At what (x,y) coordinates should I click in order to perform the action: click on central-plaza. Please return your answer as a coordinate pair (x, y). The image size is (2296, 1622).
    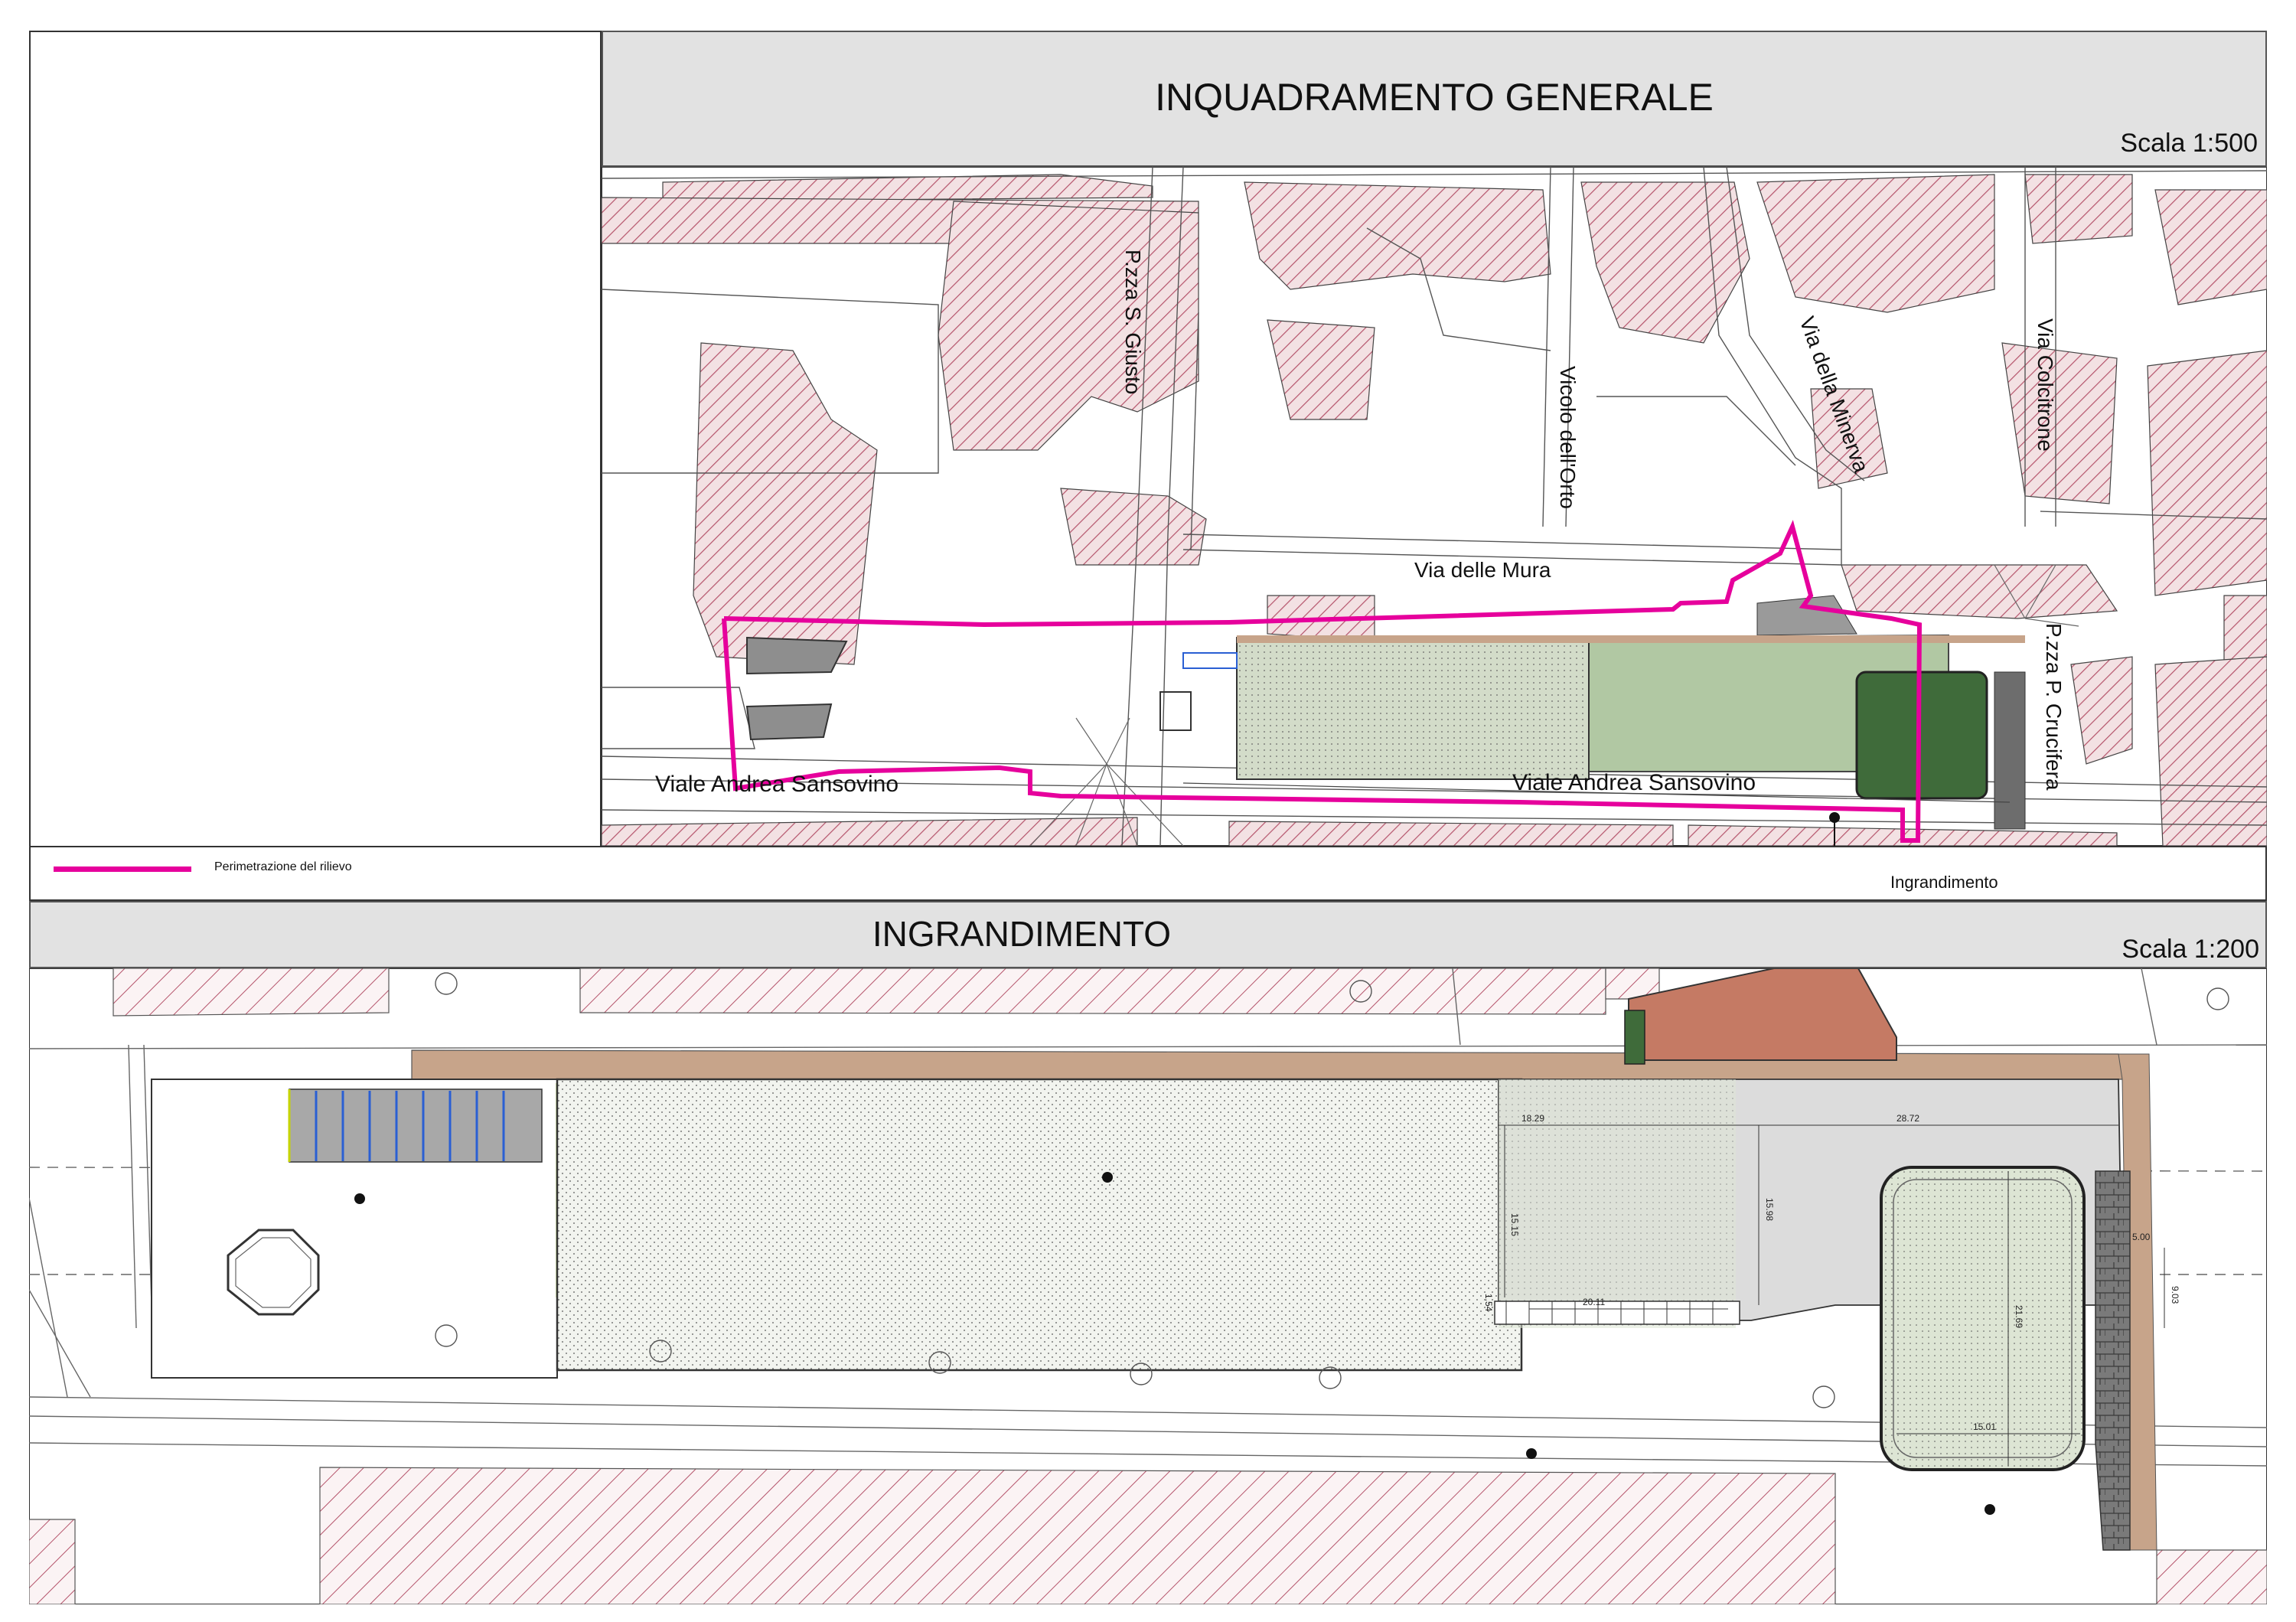
    Looking at the image, I should click on (1039, 1225).